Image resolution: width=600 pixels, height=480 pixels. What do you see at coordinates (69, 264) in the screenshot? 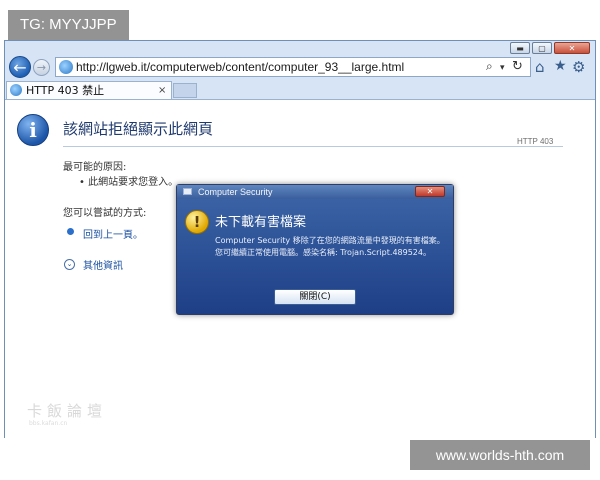
I see `expand-chevron-icon: ⌄` at bounding box center [69, 264].